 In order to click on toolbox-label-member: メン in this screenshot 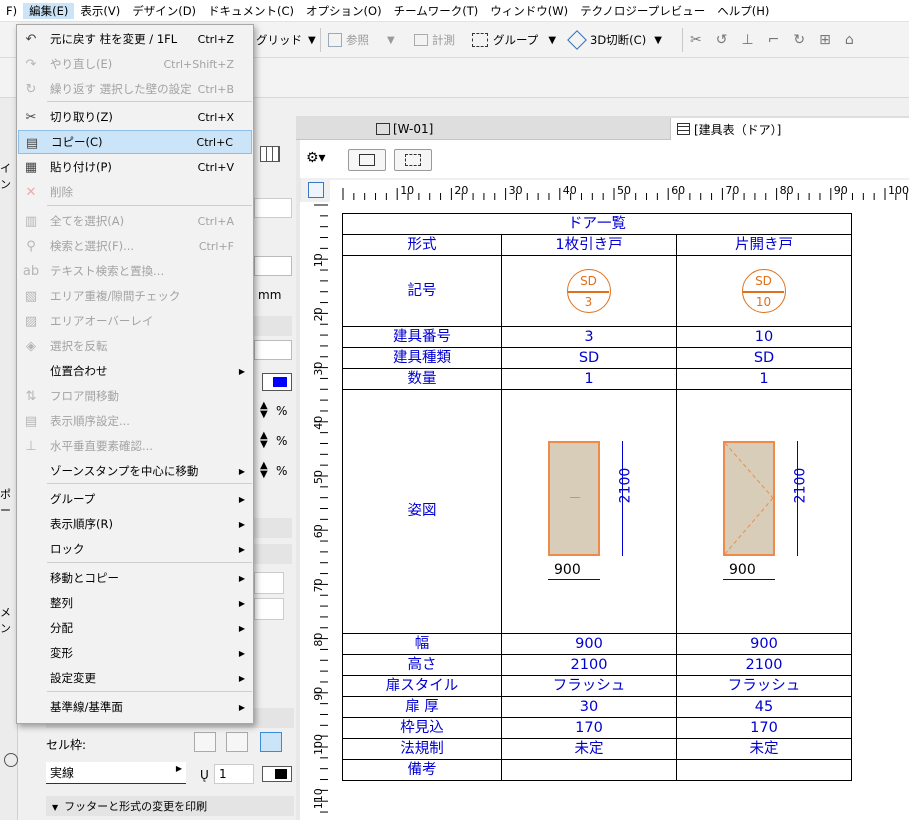, I will do `click(5, 620)`.